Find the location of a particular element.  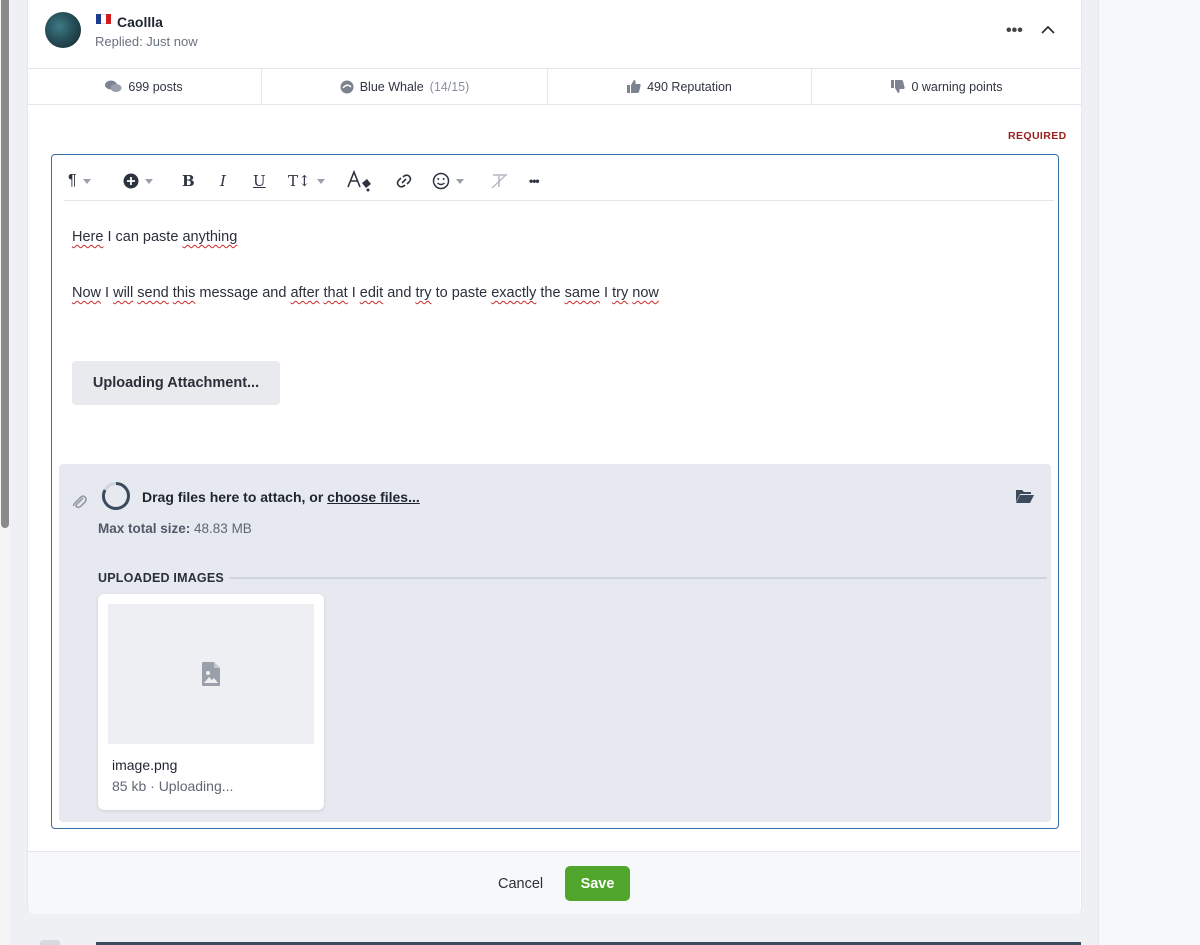

misspelled-word: same is located at coordinates (582, 293).